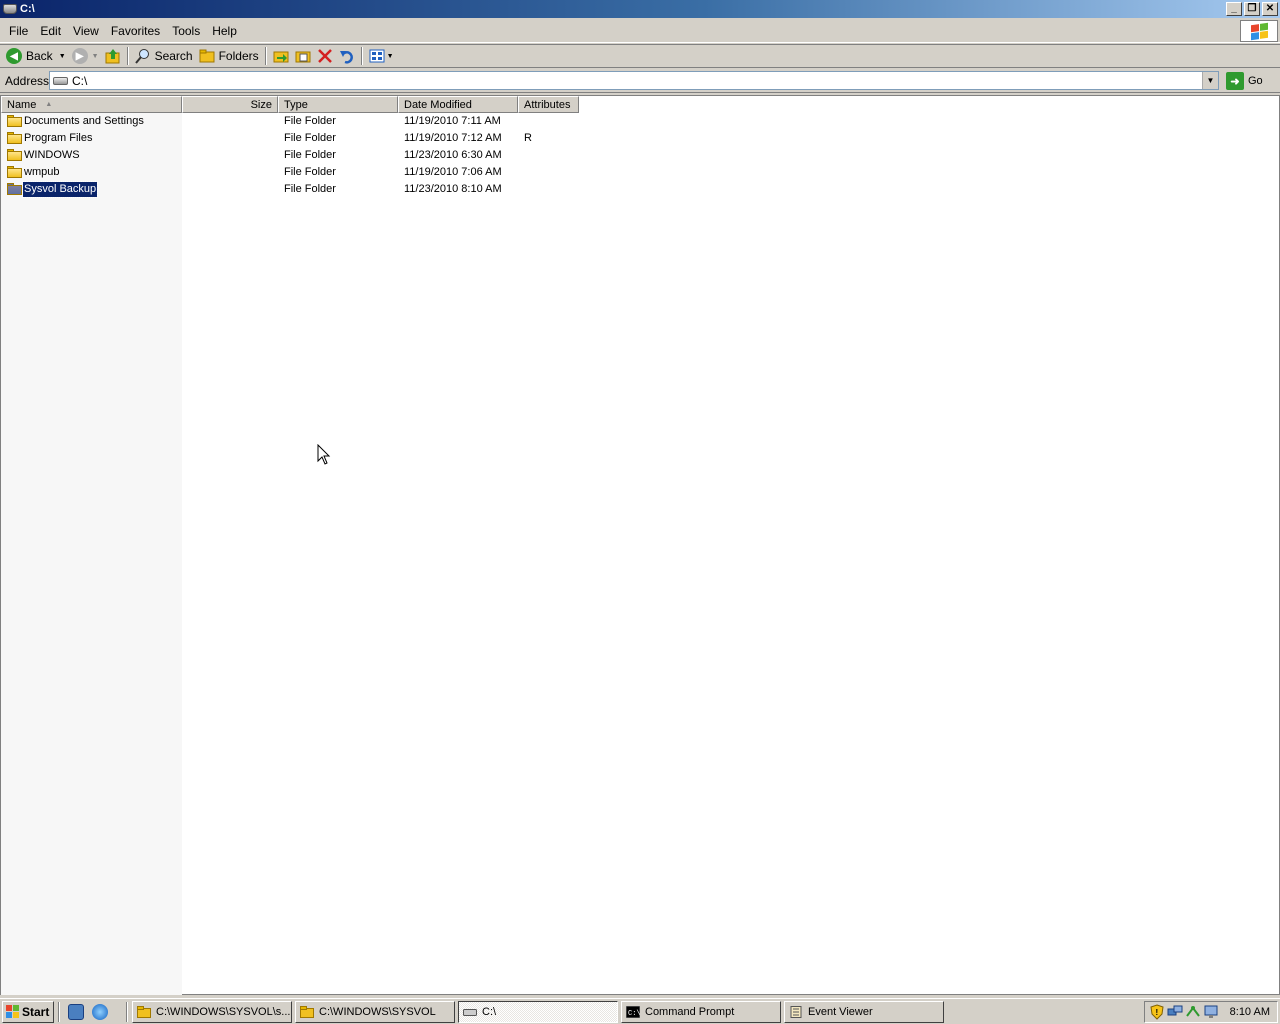 The image size is (1280, 1024). I want to click on toolbar-separator, so click(265, 56).